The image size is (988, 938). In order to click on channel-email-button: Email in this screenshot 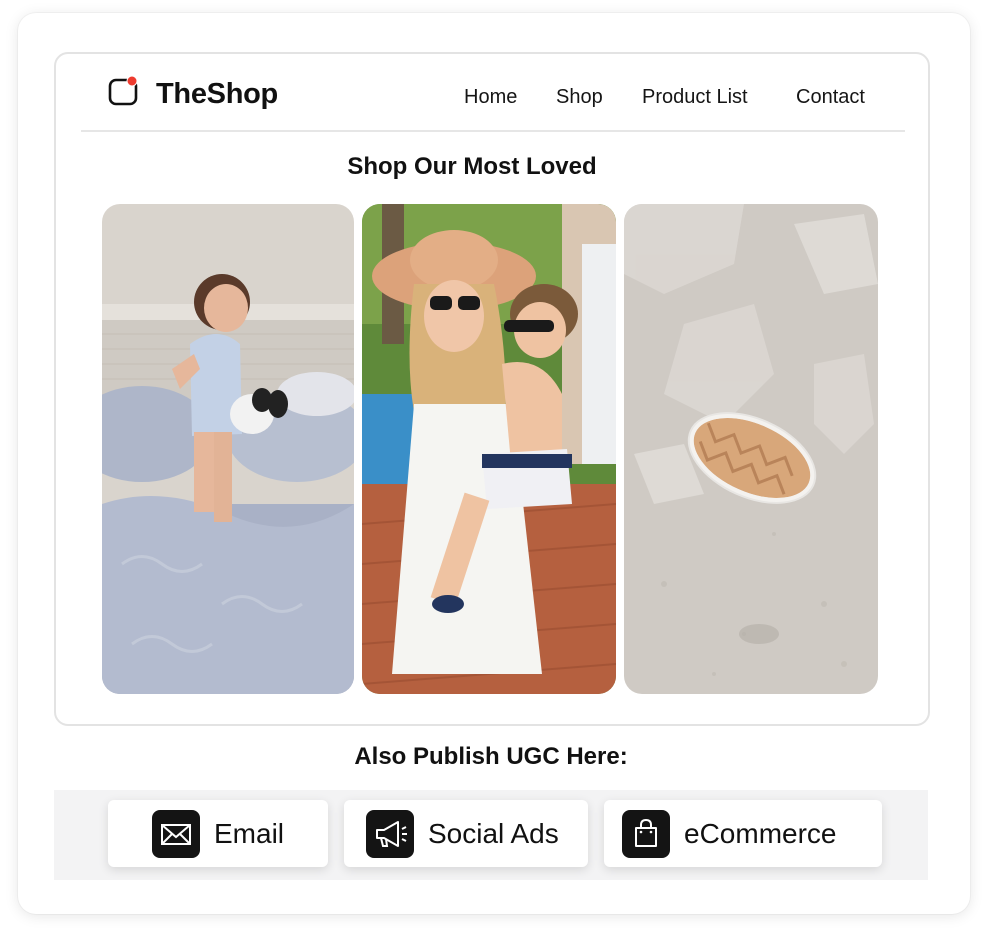, I will do `click(218, 833)`.